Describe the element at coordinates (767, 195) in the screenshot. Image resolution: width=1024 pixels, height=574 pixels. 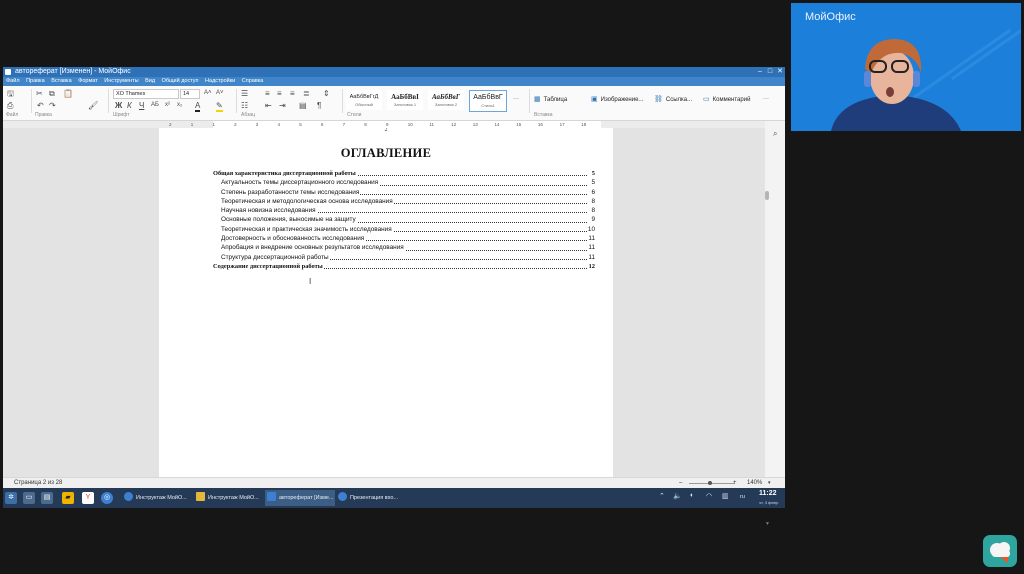
I see `scroll-thumb` at that location.